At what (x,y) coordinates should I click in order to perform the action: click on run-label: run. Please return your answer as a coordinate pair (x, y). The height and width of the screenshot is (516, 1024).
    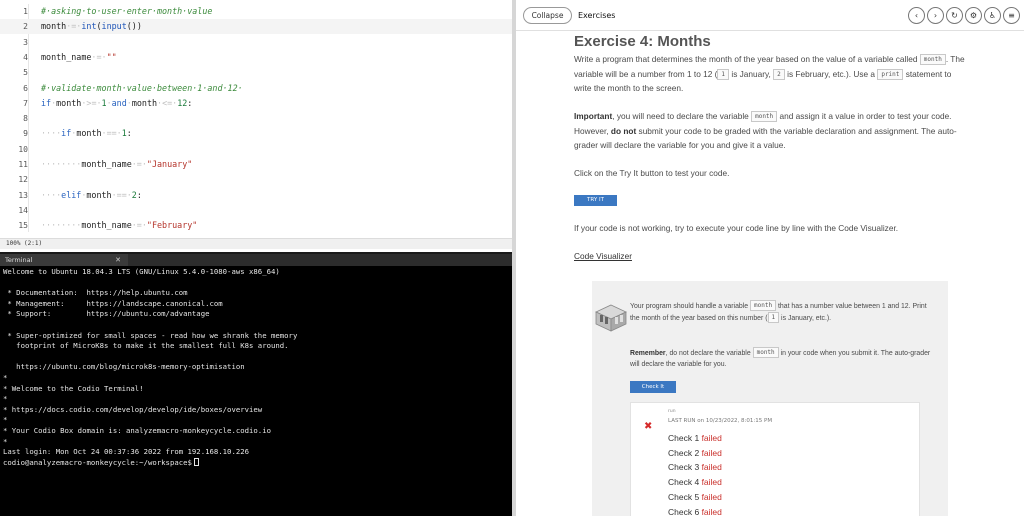
    Looking at the image, I should click on (672, 411).